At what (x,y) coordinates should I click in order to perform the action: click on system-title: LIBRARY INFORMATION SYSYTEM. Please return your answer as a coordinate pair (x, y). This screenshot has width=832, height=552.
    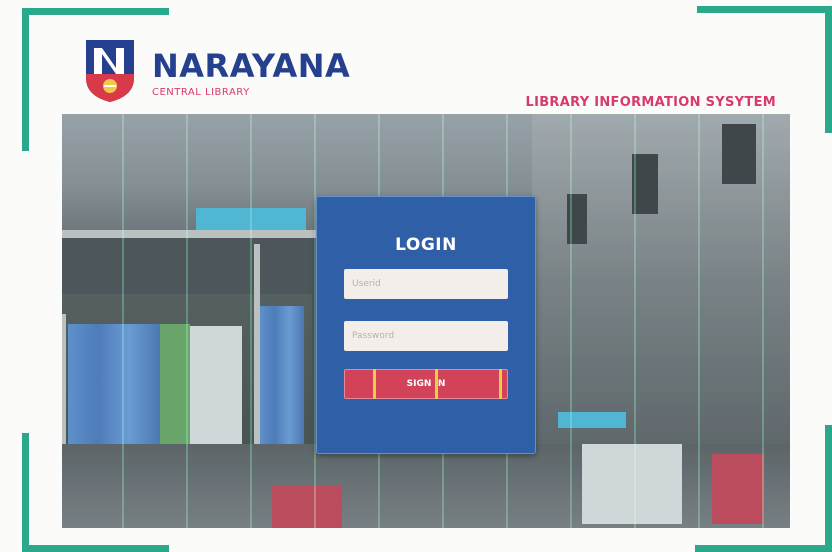
    Looking at the image, I should click on (650, 102).